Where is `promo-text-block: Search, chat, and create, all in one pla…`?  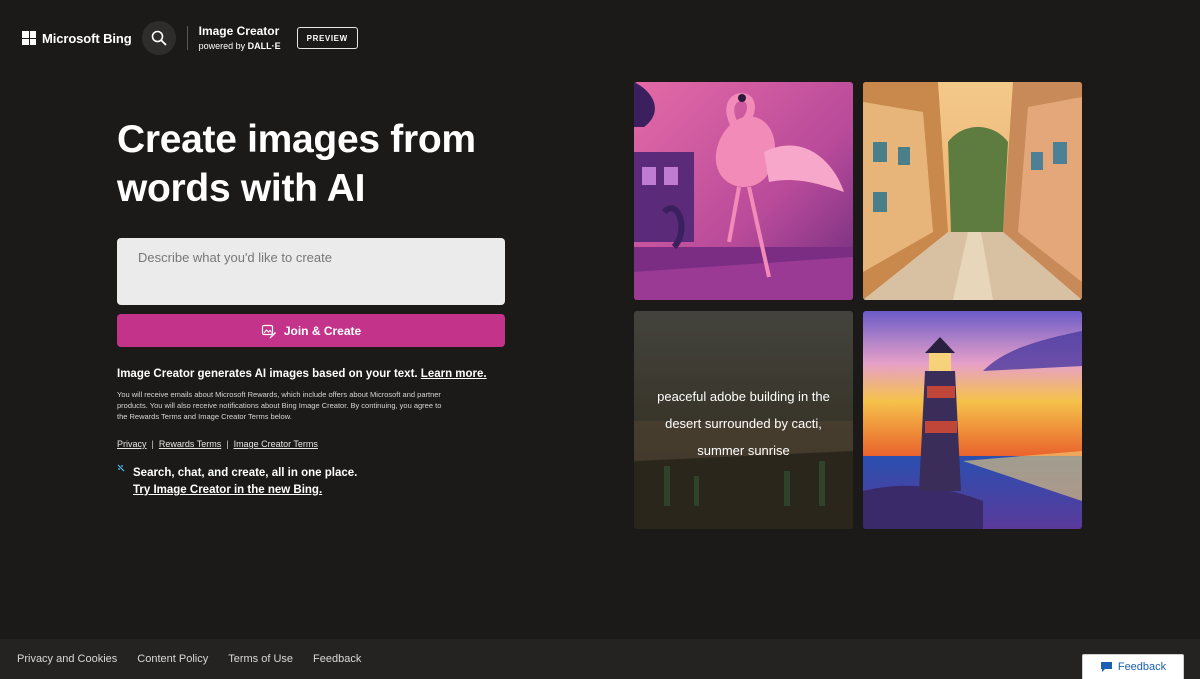 promo-text-block: Search, chat, and create, all in one pla… is located at coordinates (245, 482).